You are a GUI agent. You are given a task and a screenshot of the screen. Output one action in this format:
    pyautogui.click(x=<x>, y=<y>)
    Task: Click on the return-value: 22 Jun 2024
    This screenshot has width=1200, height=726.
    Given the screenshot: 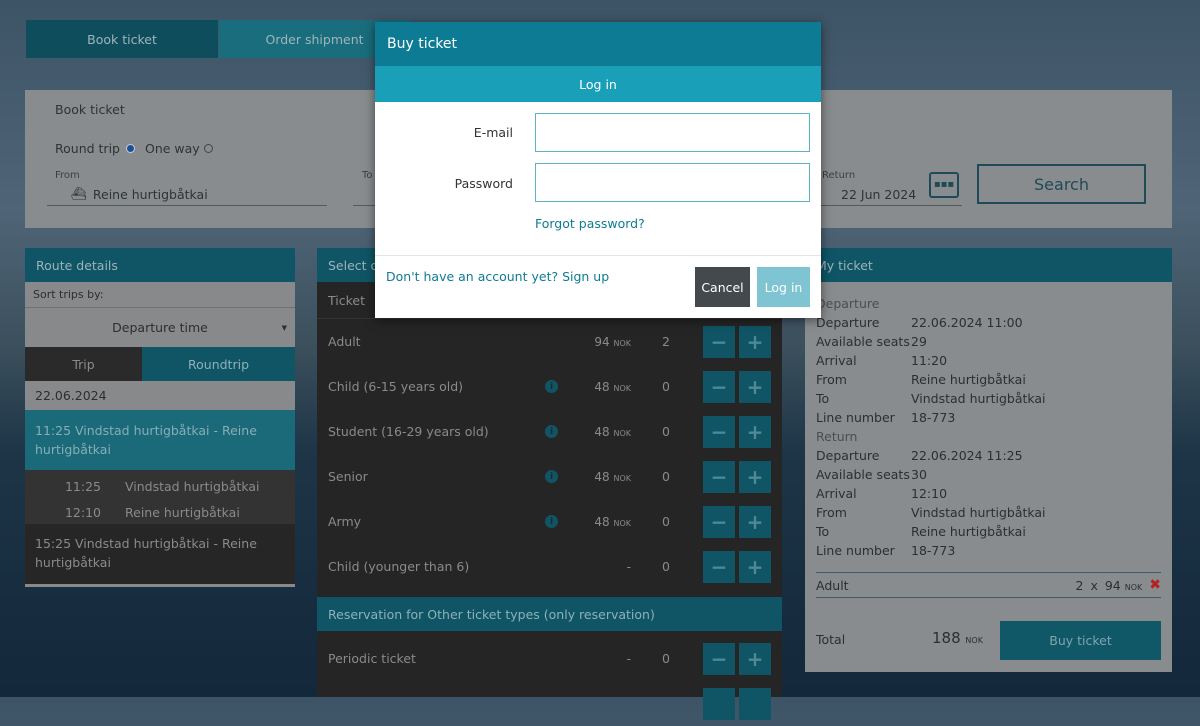 What is the action you would take?
    pyautogui.click(x=879, y=194)
    